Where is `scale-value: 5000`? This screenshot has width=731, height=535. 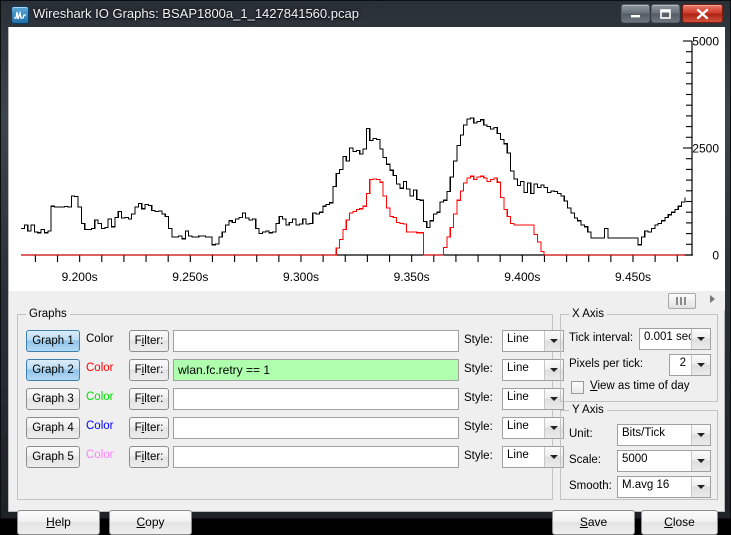 scale-value: 5000 is located at coordinates (635, 459).